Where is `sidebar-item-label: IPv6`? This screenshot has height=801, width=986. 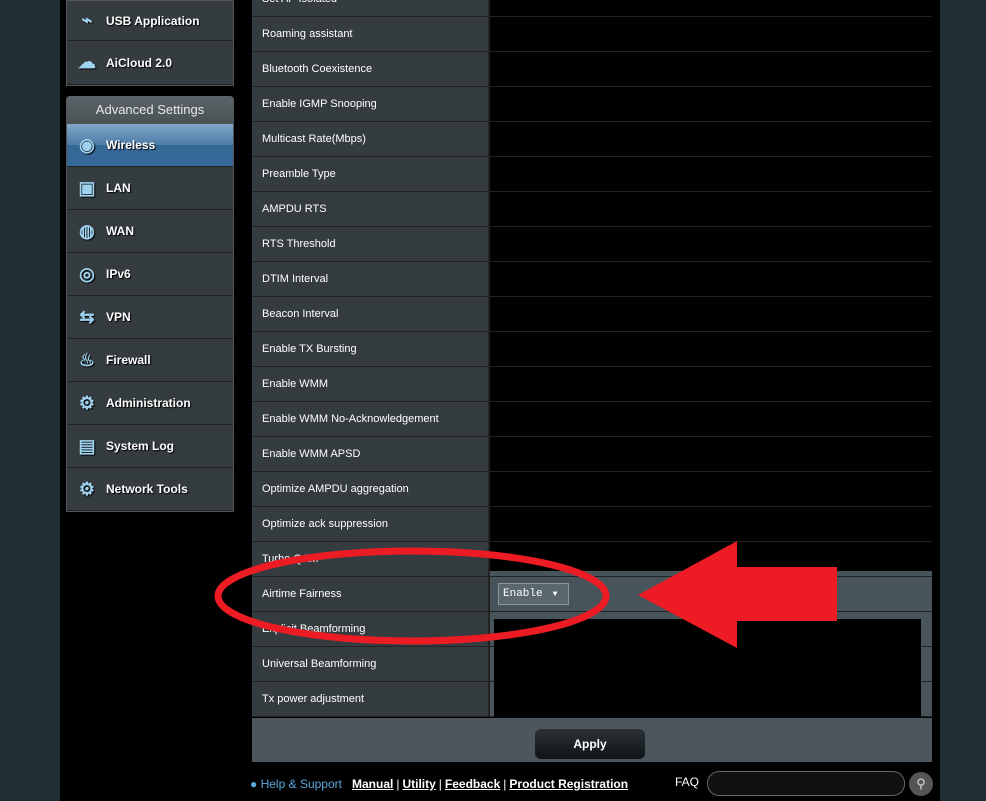 sidebar-item-label: IPv6 is located at coordinates (118, 274).